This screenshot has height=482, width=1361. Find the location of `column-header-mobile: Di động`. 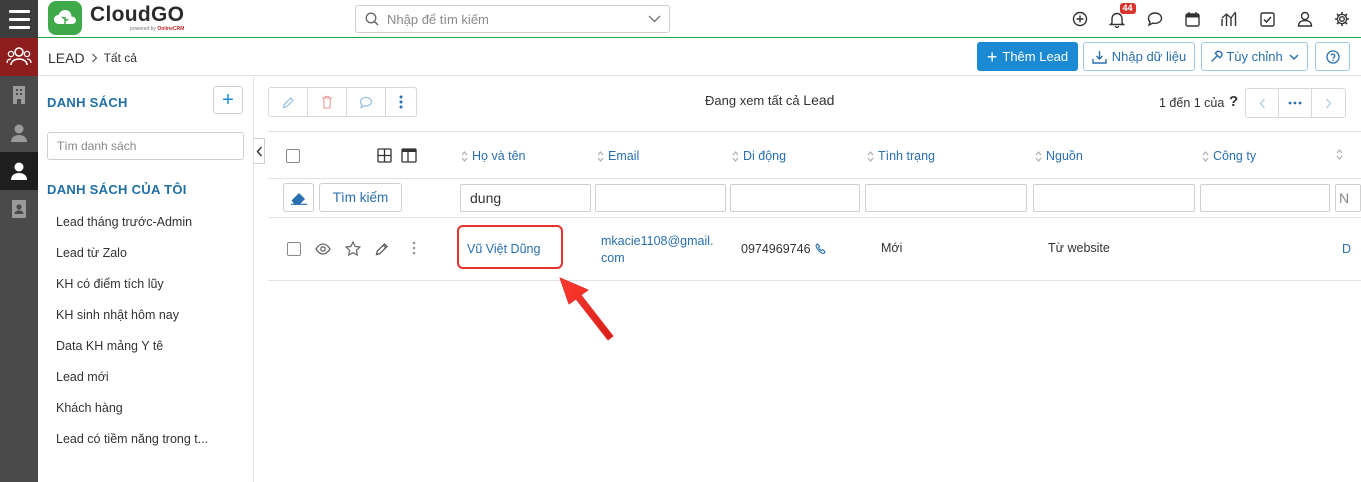

column-header-mobile: Di động is located at coordinates (759, 156).